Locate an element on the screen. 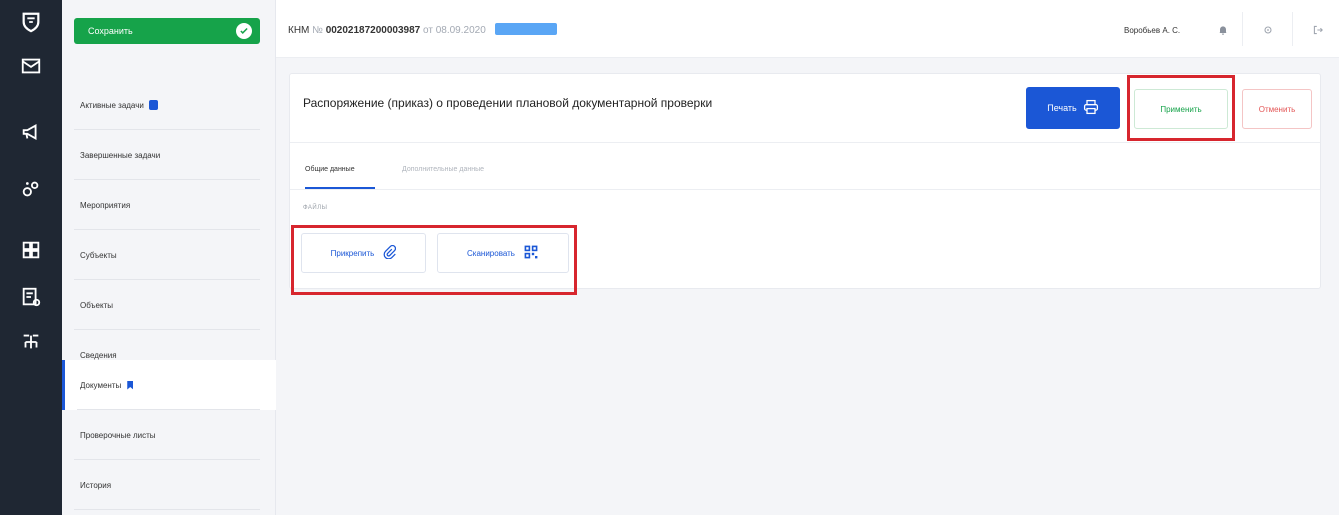 The width and height of the screenshot is (1339, 515). files-section-label: ФАЙЛЫ is located at coordinates (315, 208).